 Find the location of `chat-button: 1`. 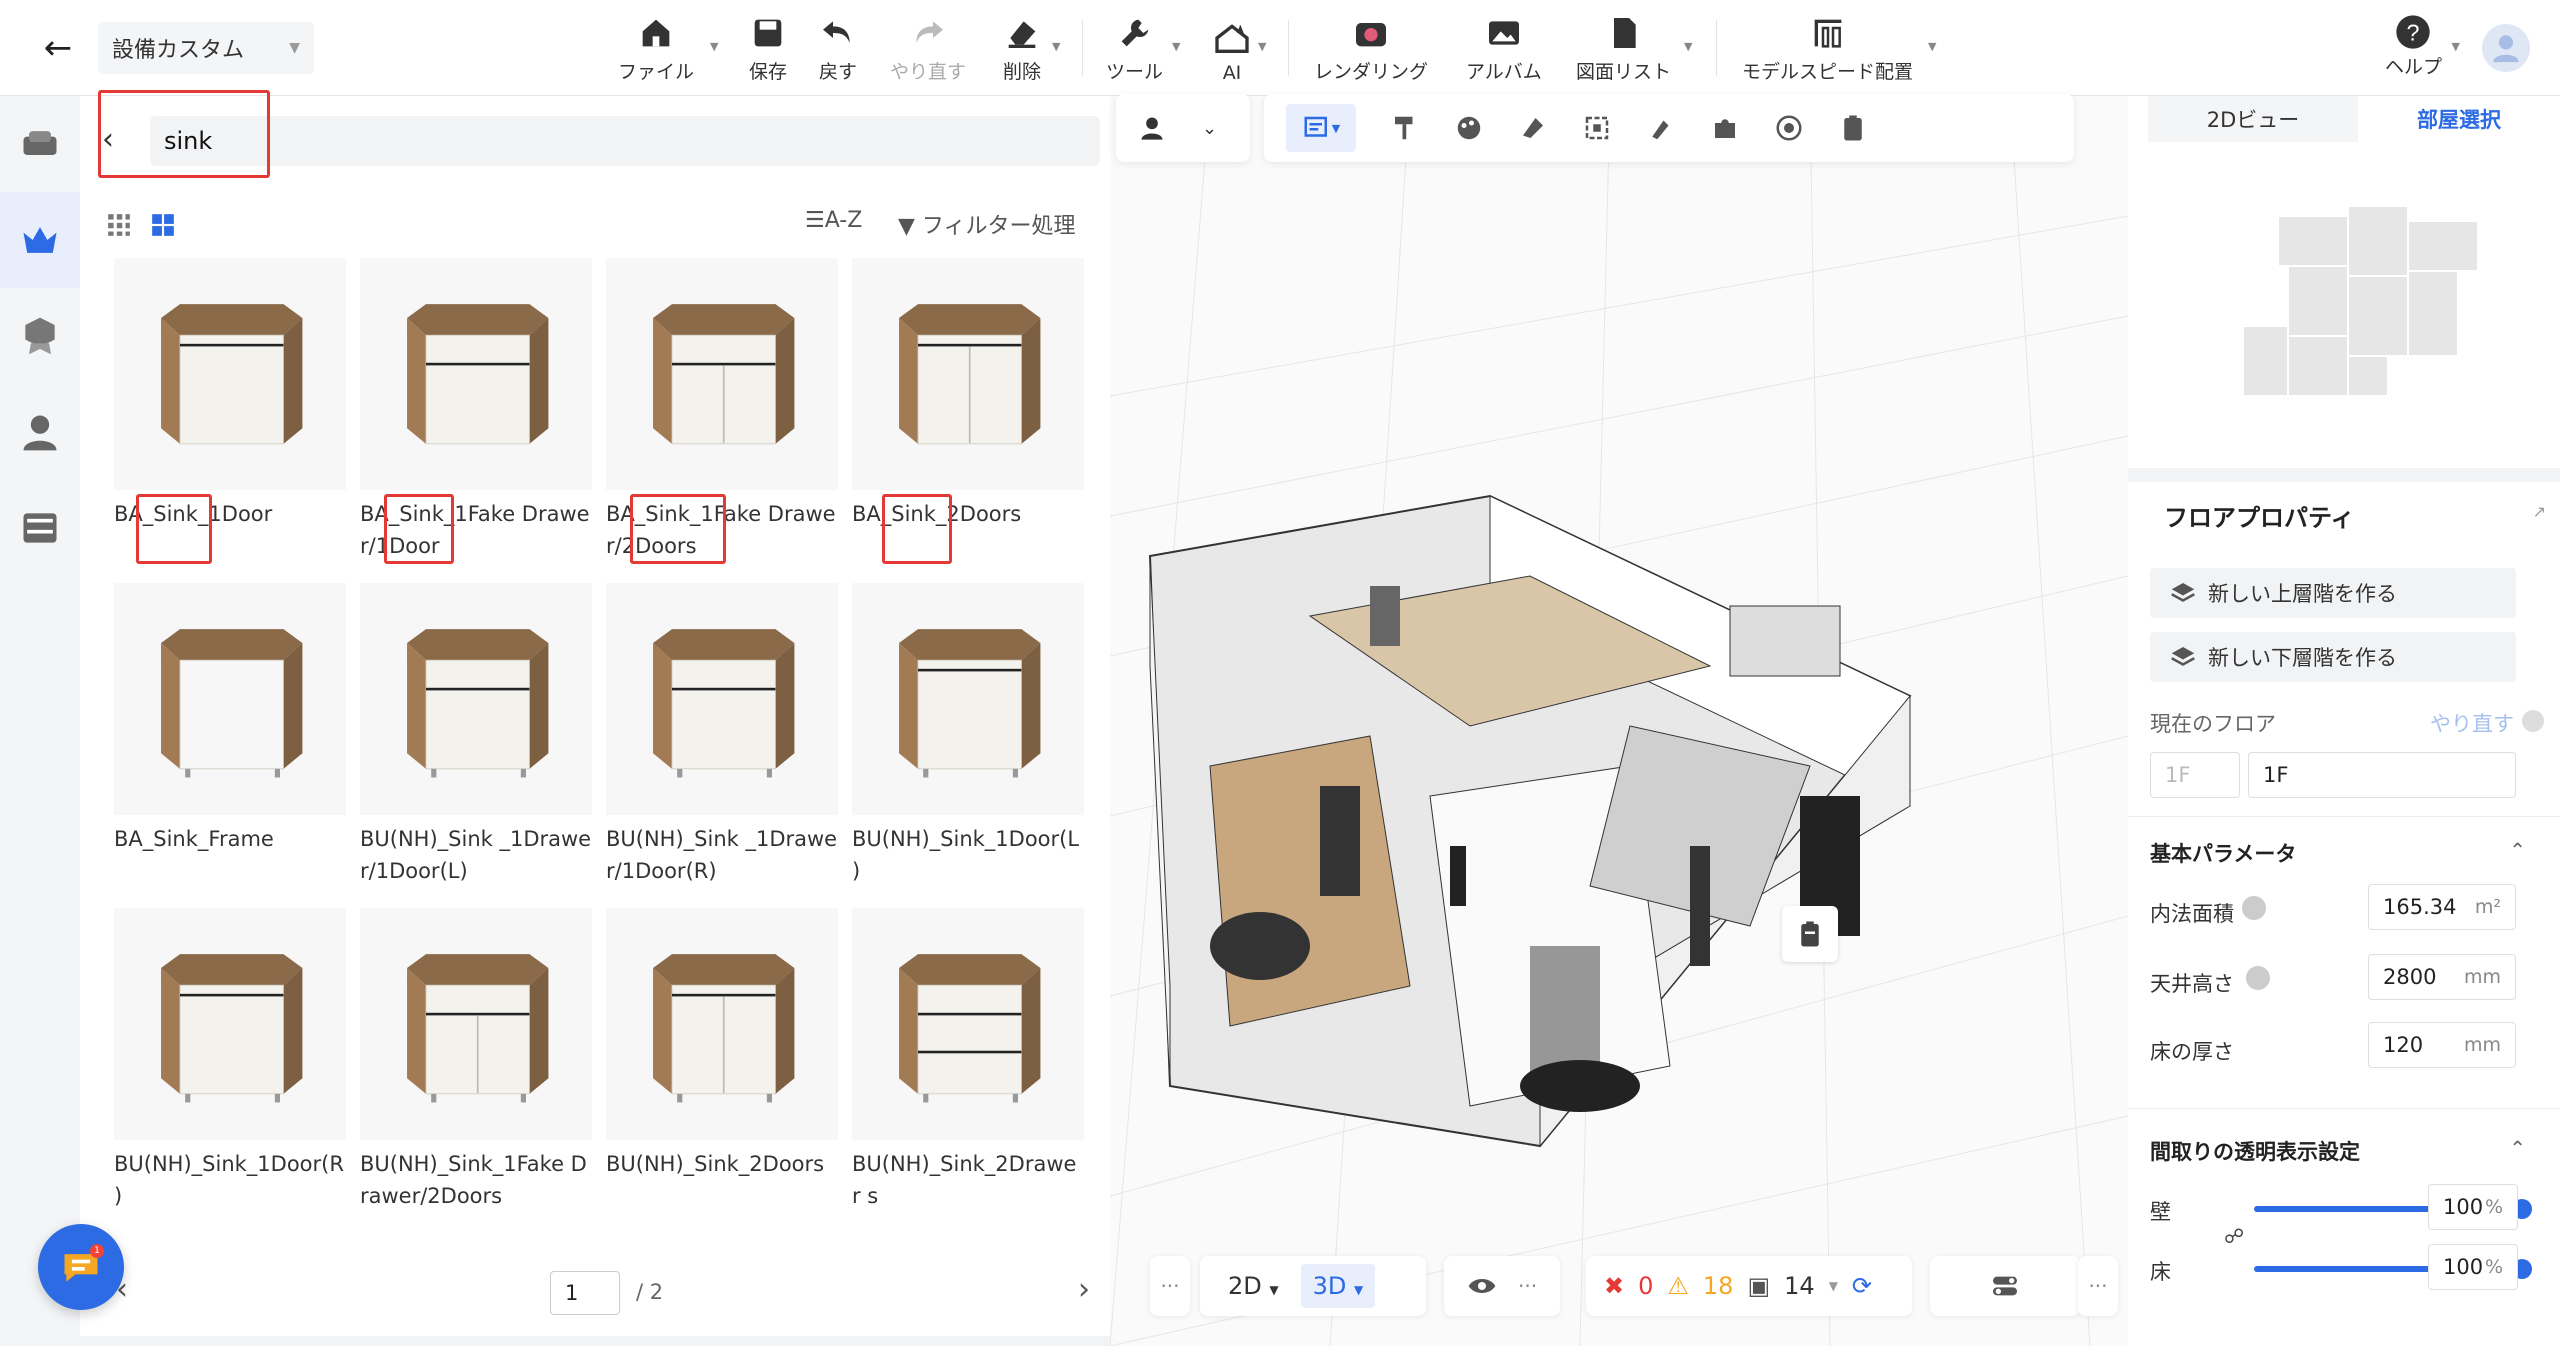

chat-button: 1 is located at coordinates (81, 1267).